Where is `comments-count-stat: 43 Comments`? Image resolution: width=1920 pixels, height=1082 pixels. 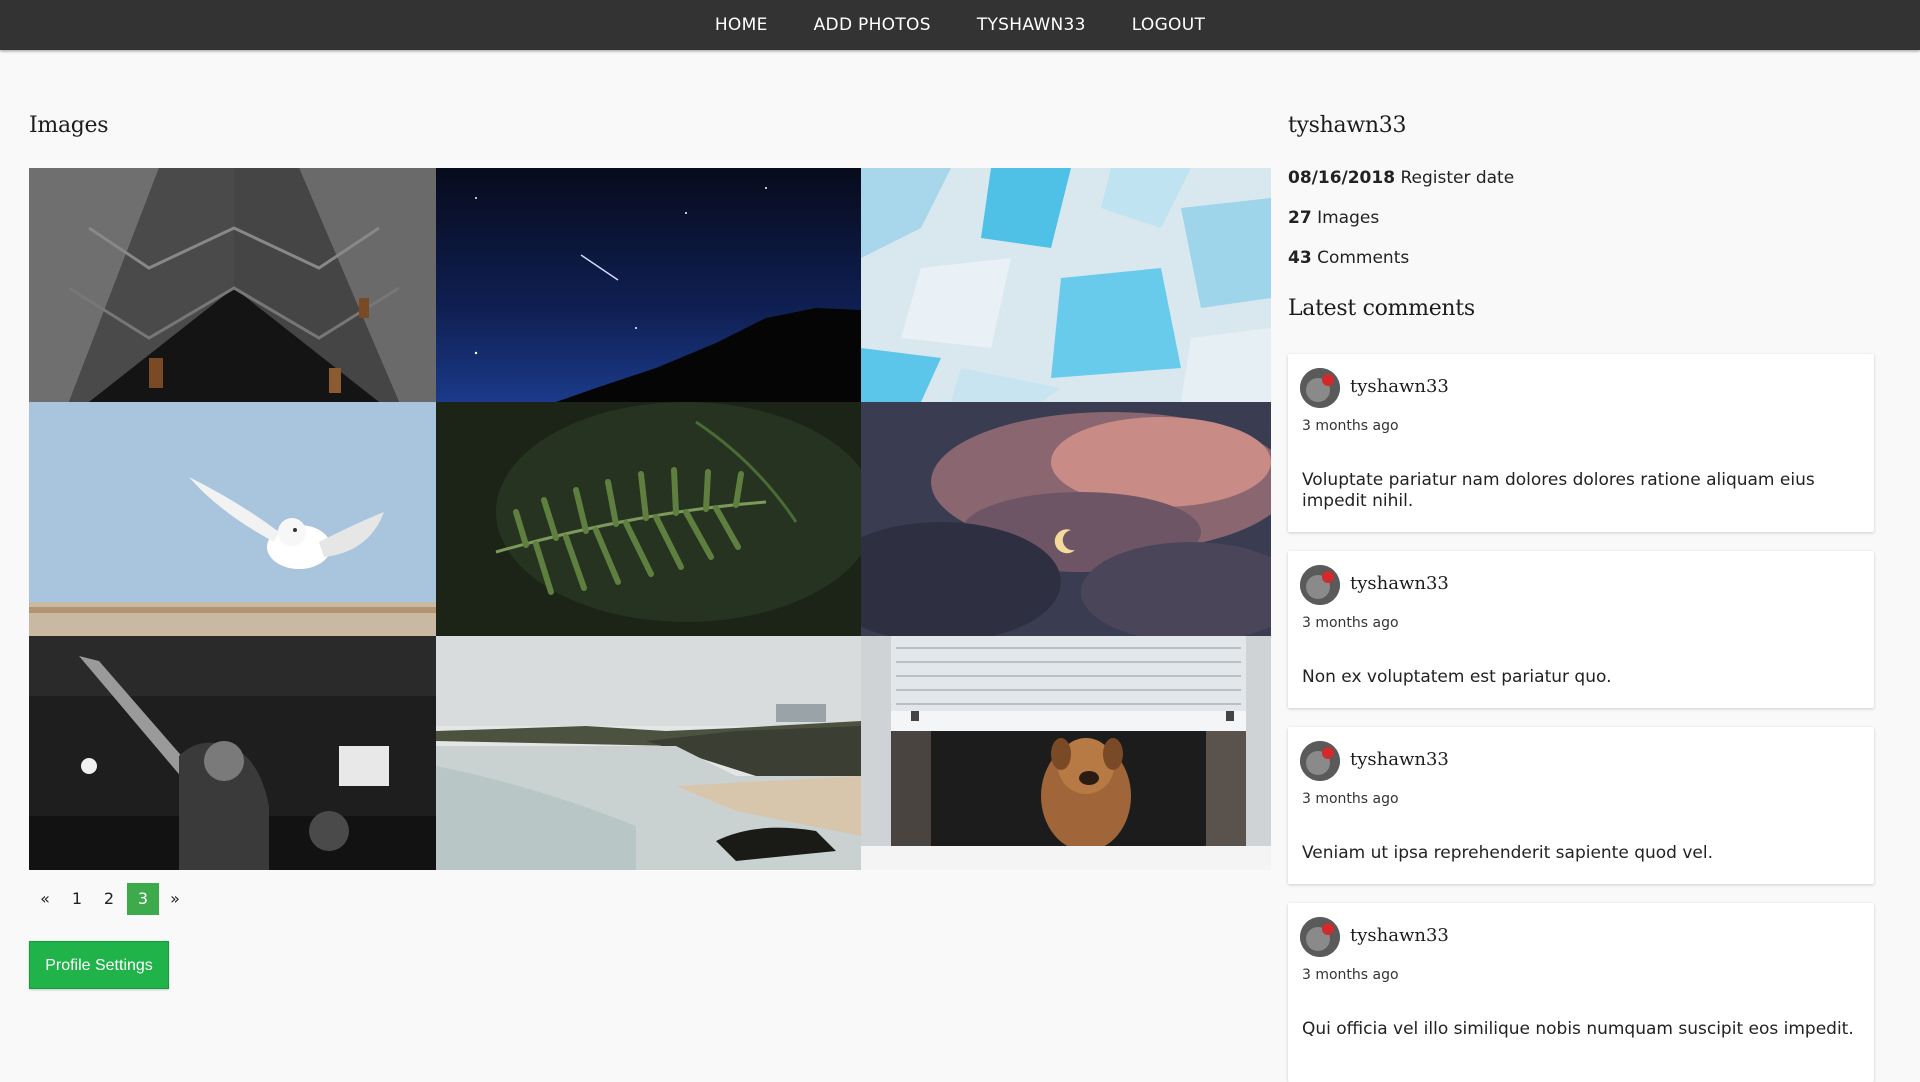
comments-count-stat: 43 Comments is located at coordinates (1348, 258).